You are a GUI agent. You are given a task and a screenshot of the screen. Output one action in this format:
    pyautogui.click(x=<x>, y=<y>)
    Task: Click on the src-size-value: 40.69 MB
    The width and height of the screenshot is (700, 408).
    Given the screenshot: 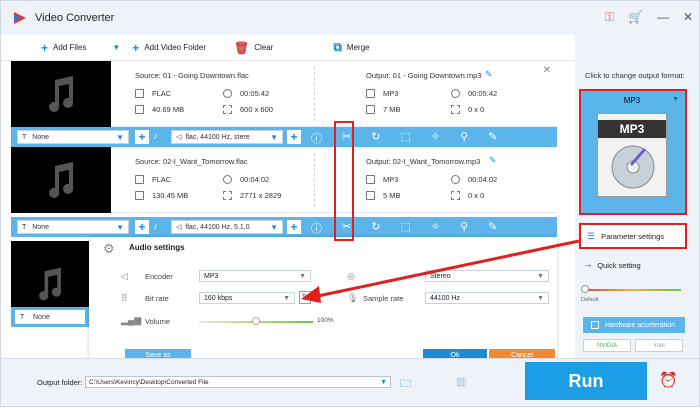 What is the action you would take?
    pyautogui.click(x=168, y=109)
    